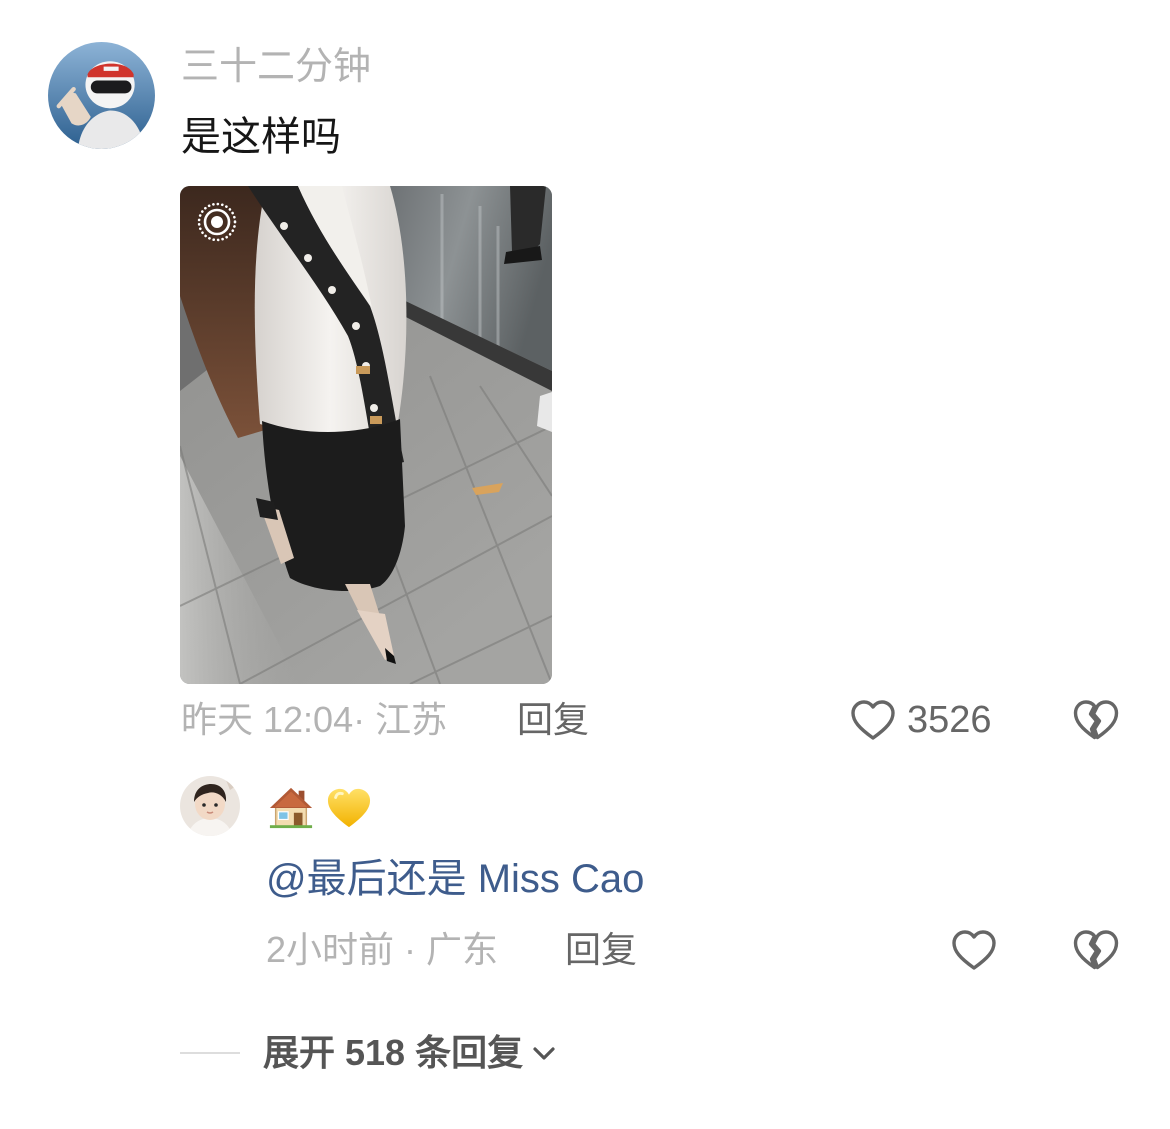 This screenshot has height=1129, width=1170. What do you see at coordinates (393, 1052) in the screenshot?
I see `expand-replies-label: 展开 518 条回复` at bounding box center [393, 1052].